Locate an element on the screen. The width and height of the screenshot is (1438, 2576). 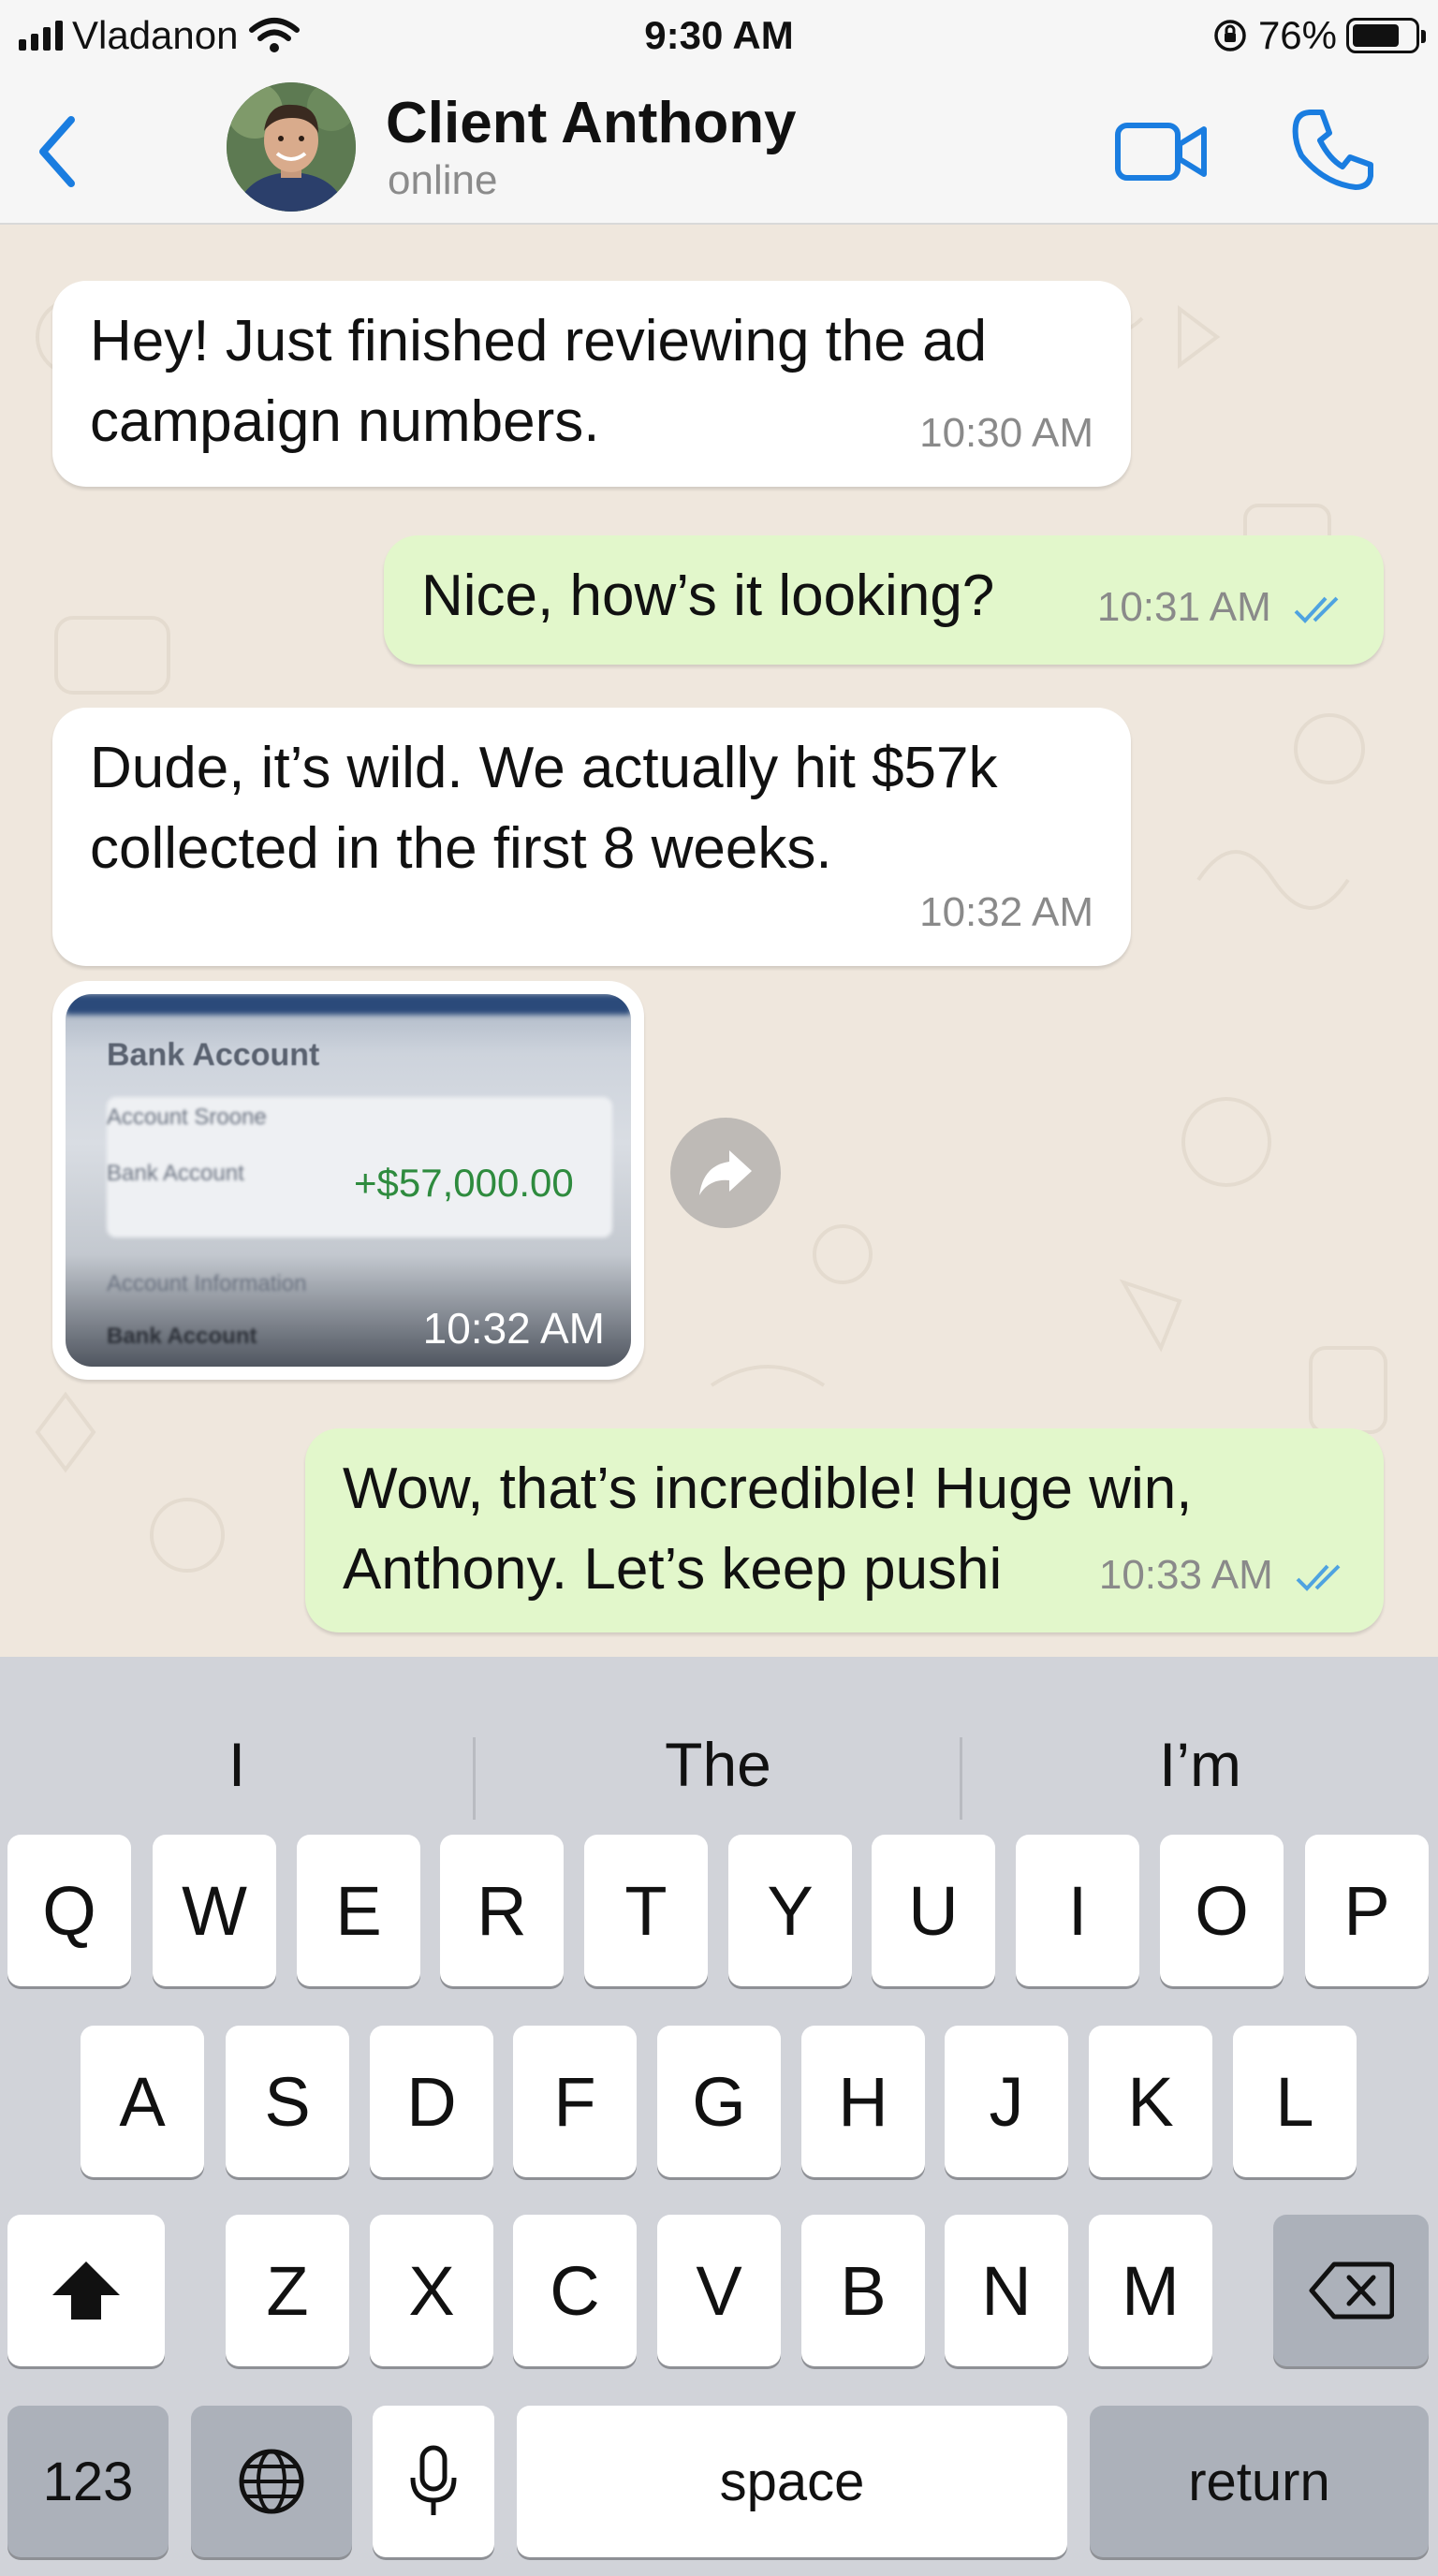
message-text-line: Dude, it’s wild. We actually hit $57k is located at coordinates (544, 768).